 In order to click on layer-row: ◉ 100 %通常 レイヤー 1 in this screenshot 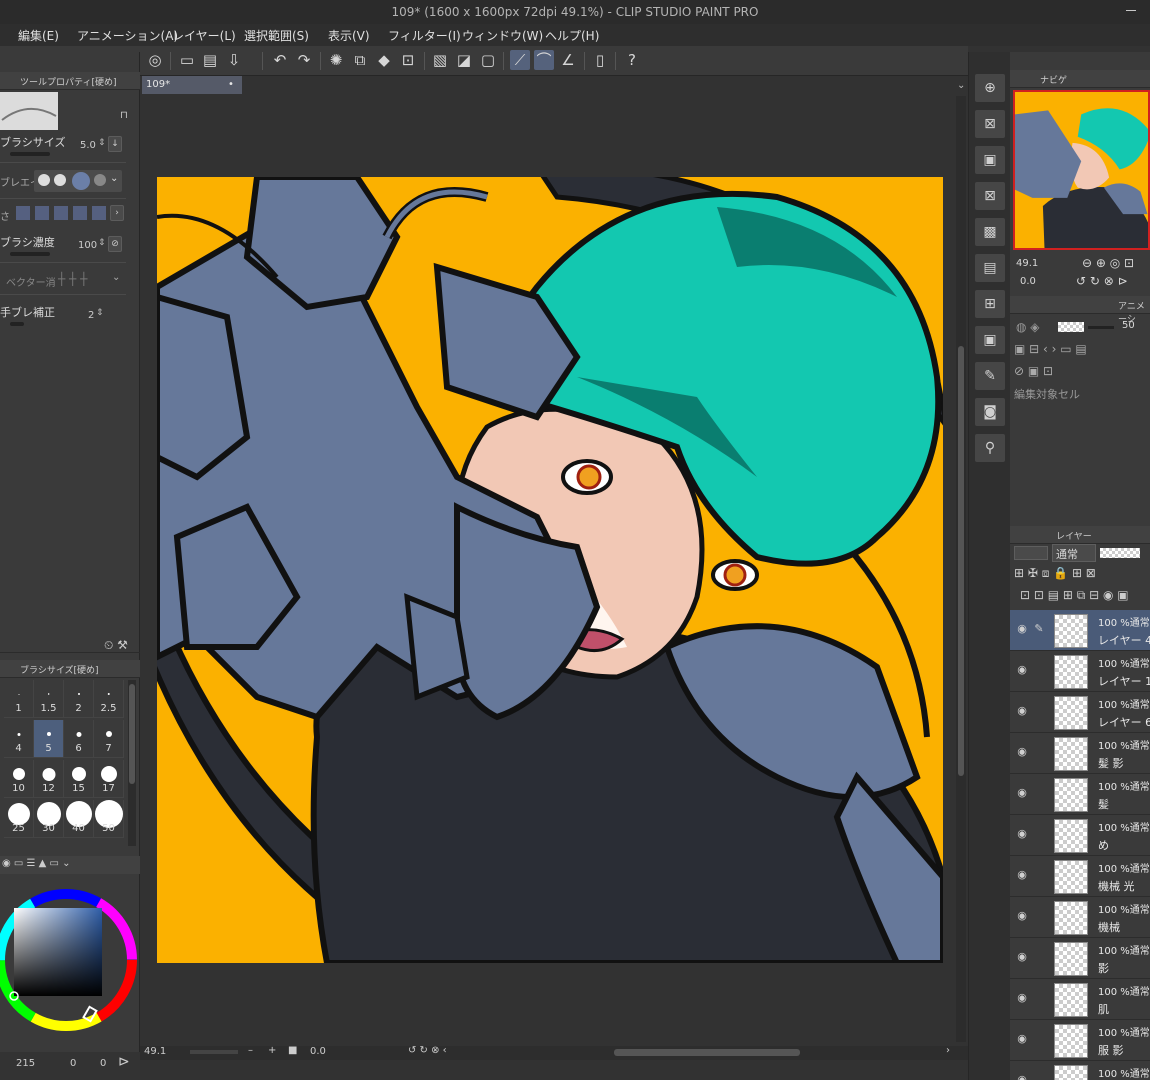, I will do `click(1080, 671)`.